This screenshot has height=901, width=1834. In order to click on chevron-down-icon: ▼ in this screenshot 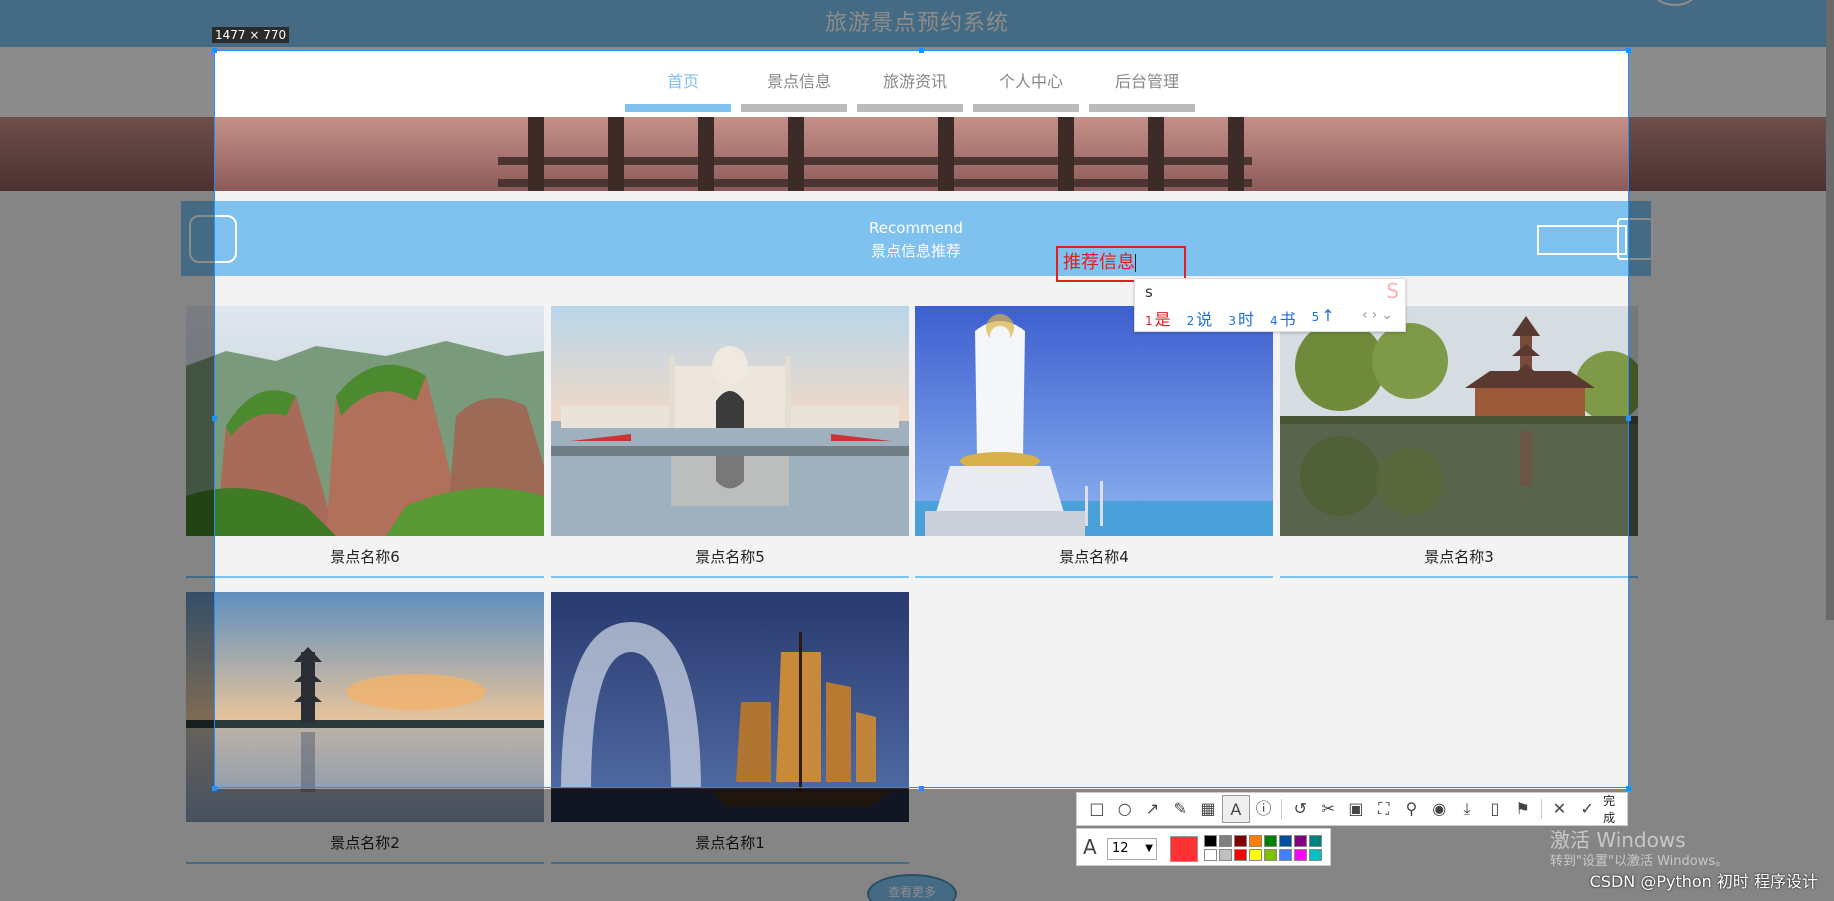, I will do `click(1149, 848)`.